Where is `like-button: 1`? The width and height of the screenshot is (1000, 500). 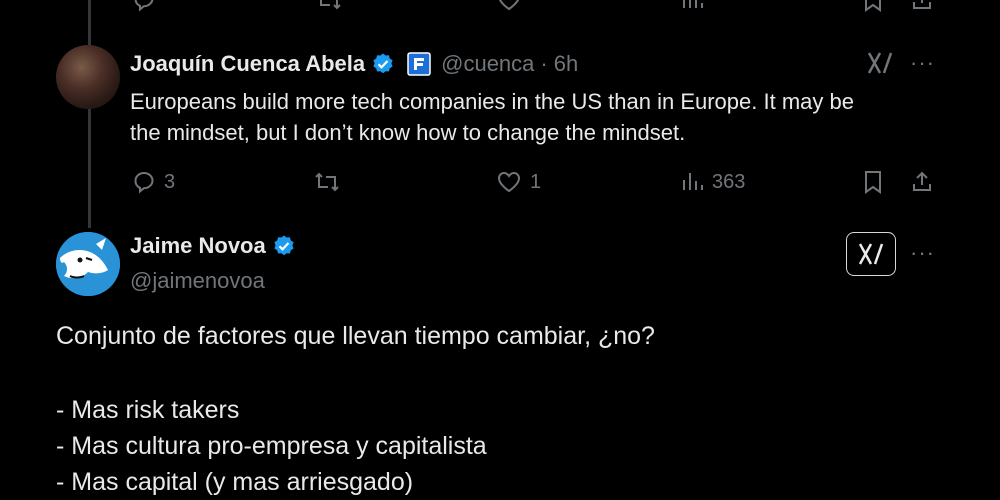 like-button: 1 is located at coordinates (518, 182).